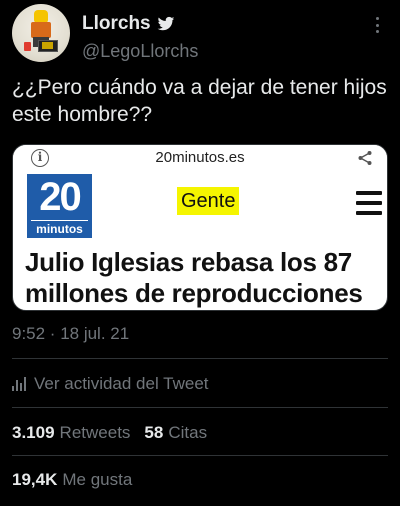  I want to click on laptop-screen, so click(47, 45).